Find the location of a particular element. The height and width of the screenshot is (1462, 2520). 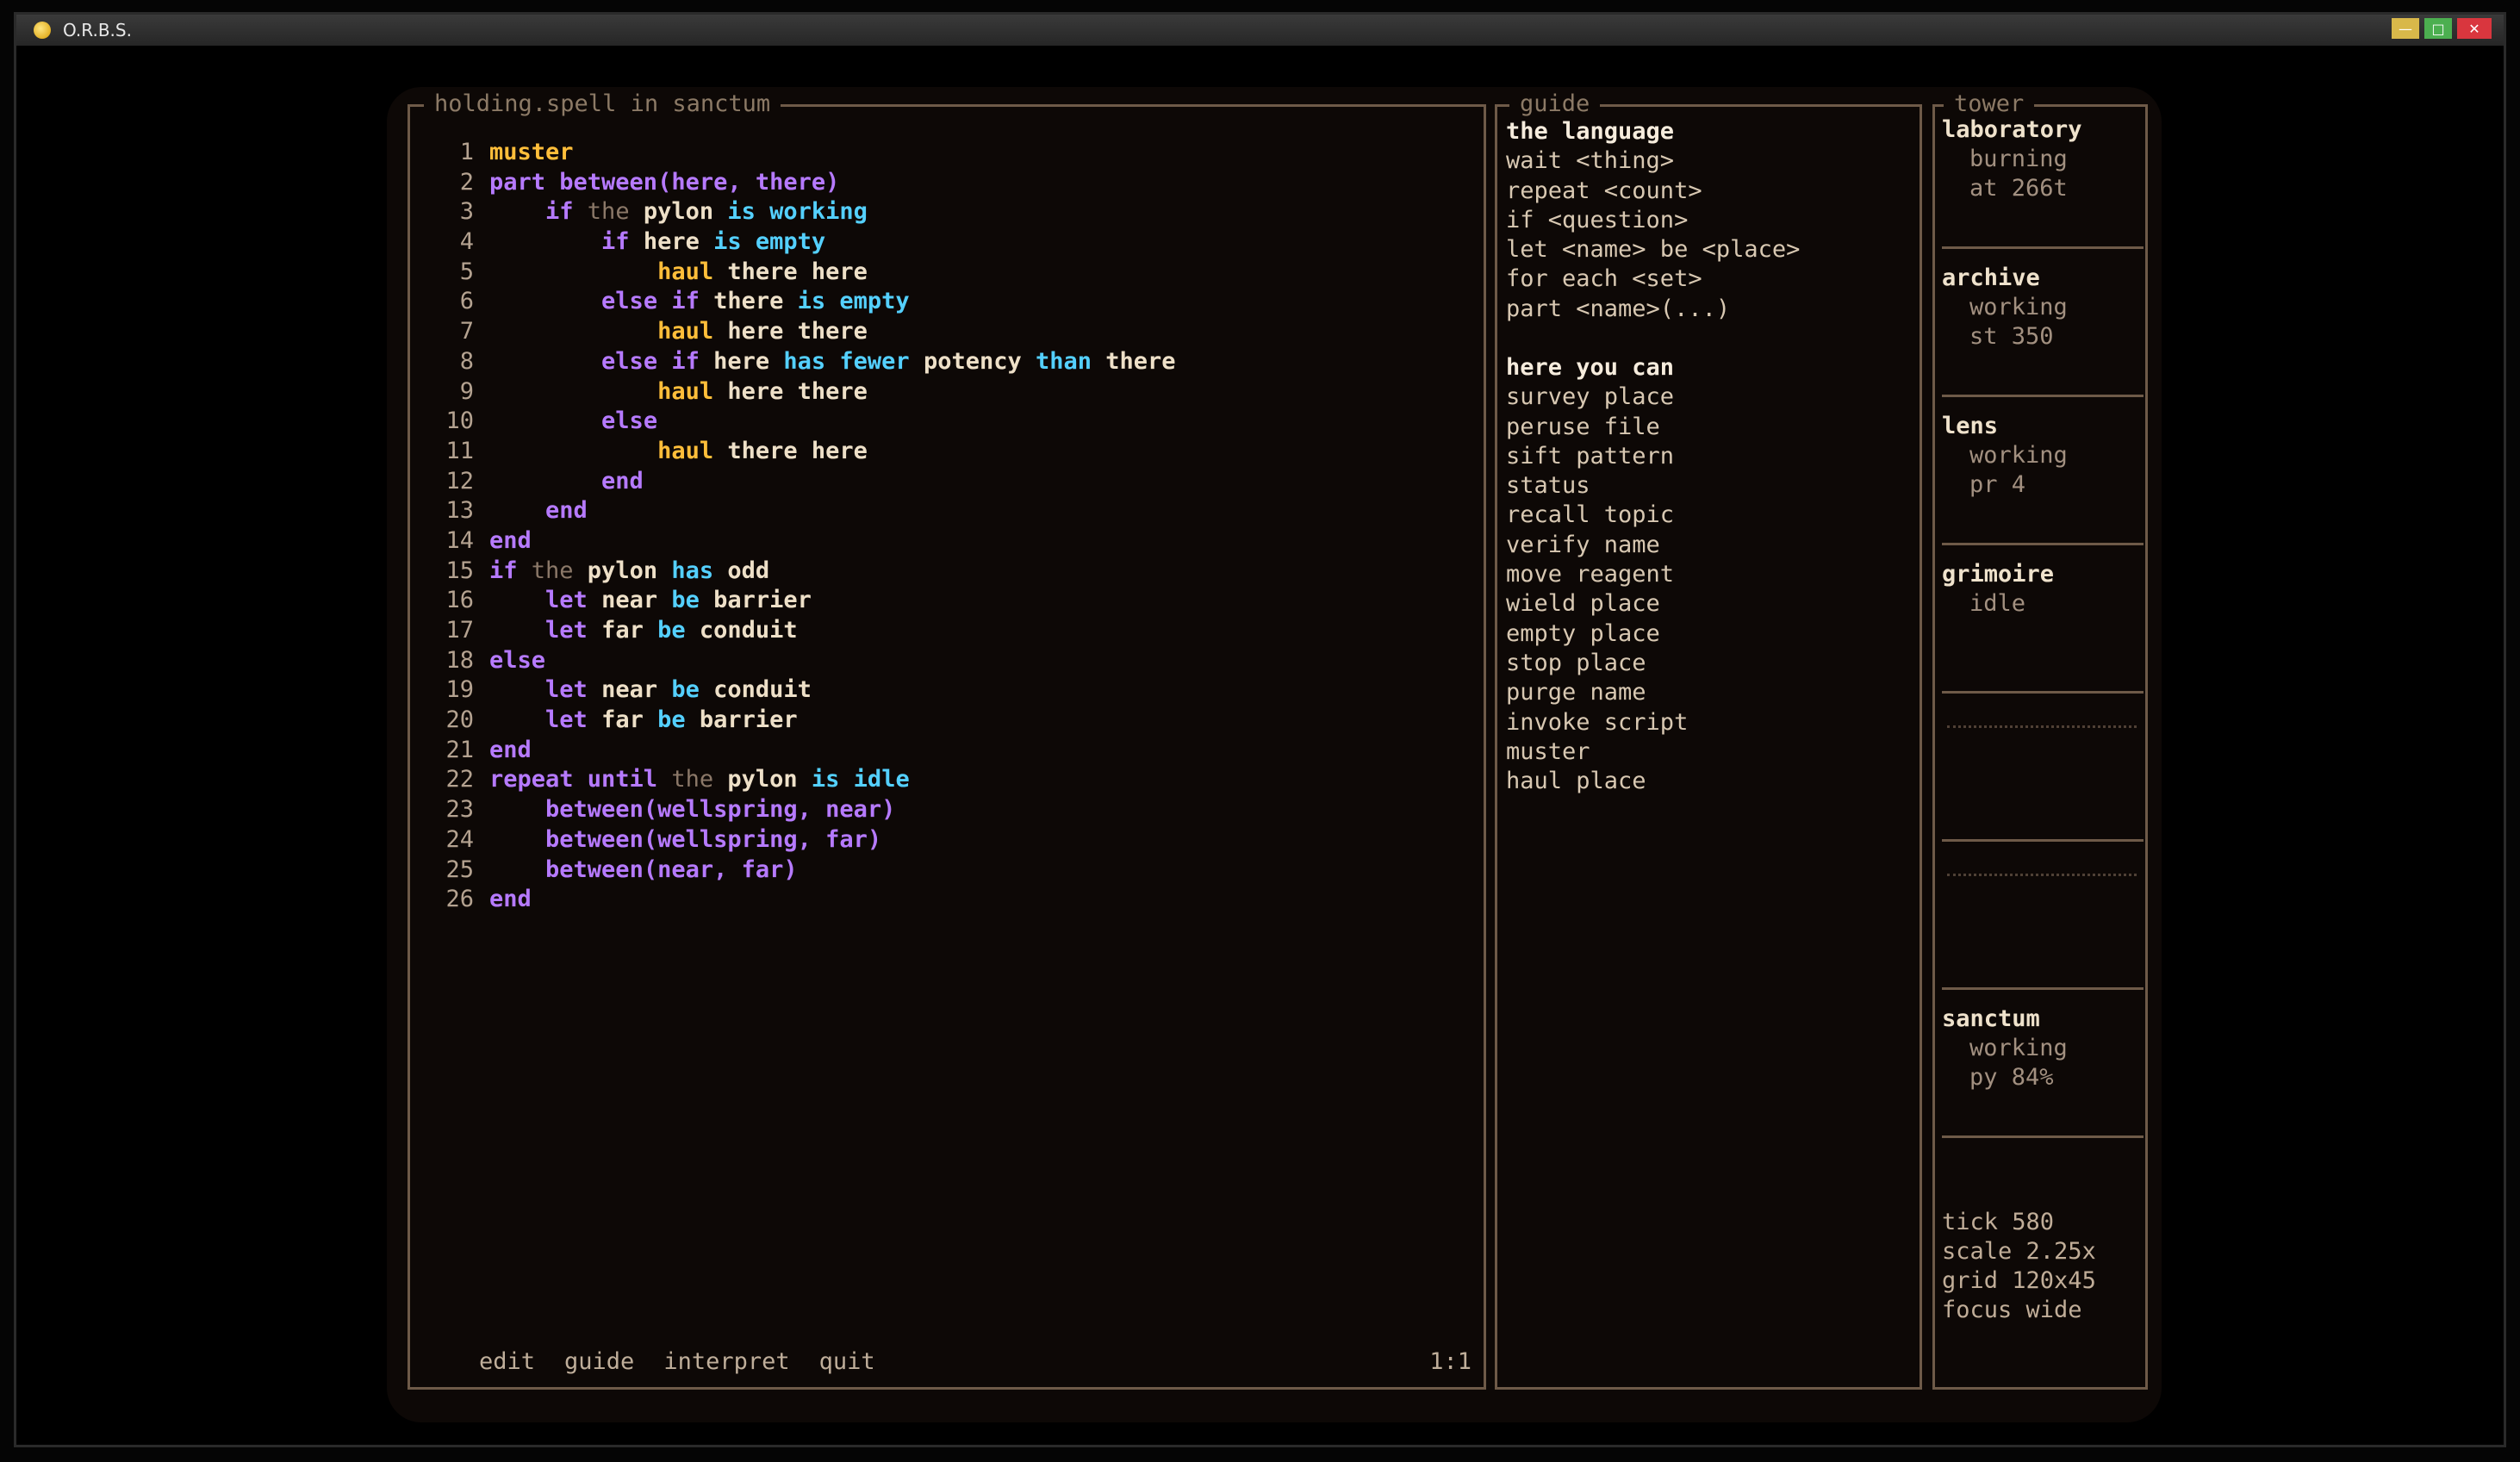

code-line: 16 let near be barrier is located at coordinates (801, 601).